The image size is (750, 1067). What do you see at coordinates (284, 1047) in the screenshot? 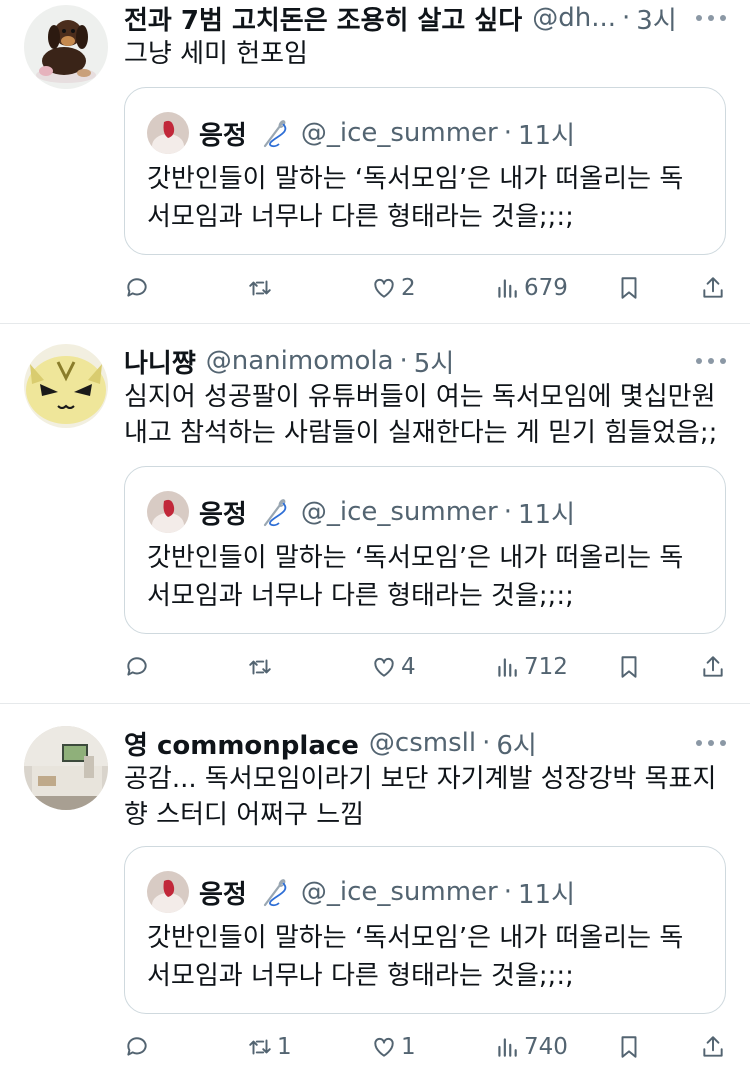
I see `retweet-count: 1` at bounding box center [284, 1047].